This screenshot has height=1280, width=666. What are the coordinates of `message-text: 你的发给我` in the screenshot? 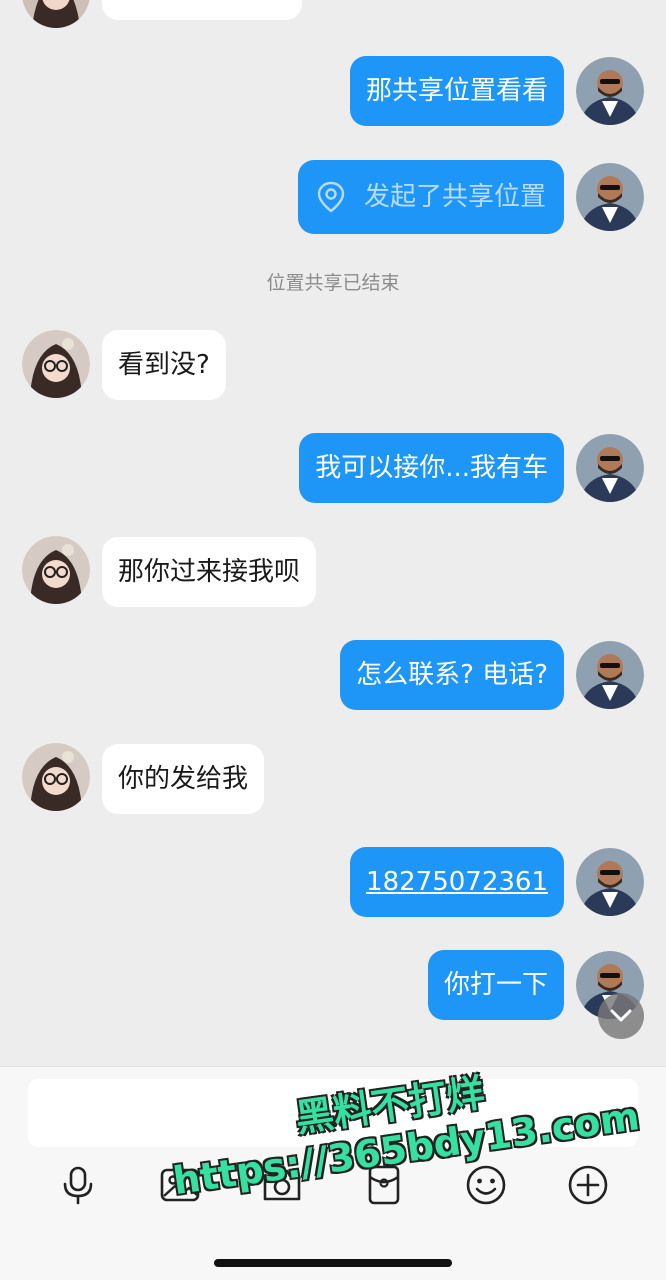 It's located at (183, 779).